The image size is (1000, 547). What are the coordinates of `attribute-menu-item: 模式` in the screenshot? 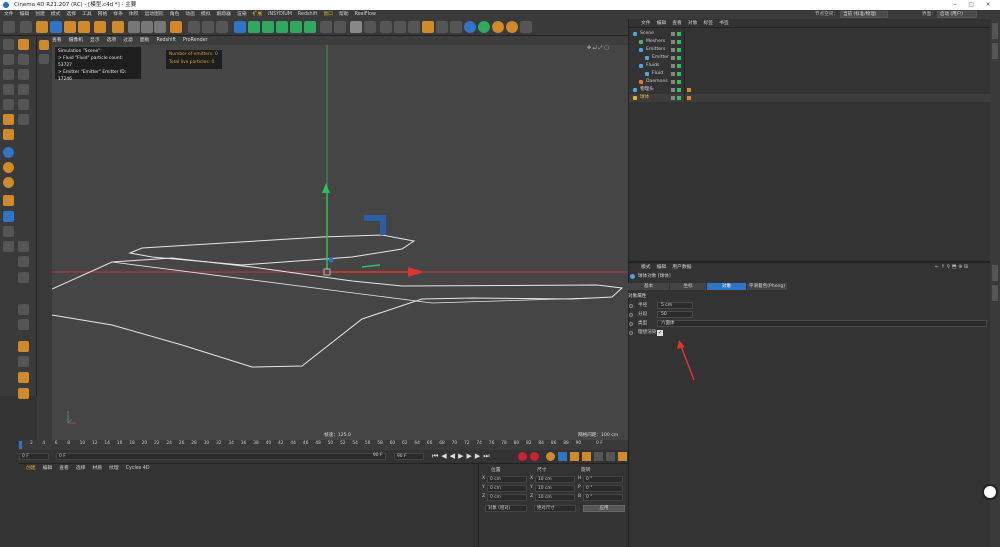 It's located at (646, 267).